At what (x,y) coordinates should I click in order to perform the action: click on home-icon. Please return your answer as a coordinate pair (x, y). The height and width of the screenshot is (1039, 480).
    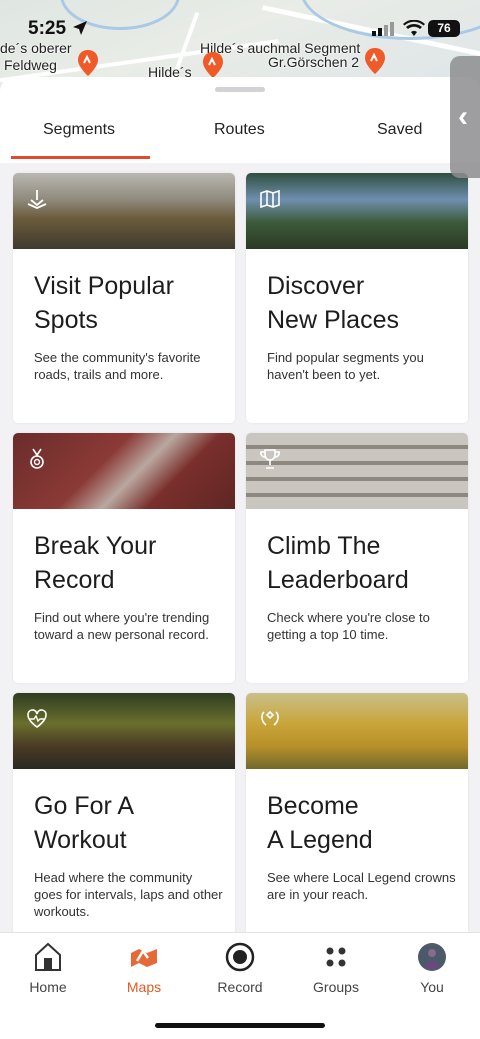
    Looking at the image, I should click on (48, 956).